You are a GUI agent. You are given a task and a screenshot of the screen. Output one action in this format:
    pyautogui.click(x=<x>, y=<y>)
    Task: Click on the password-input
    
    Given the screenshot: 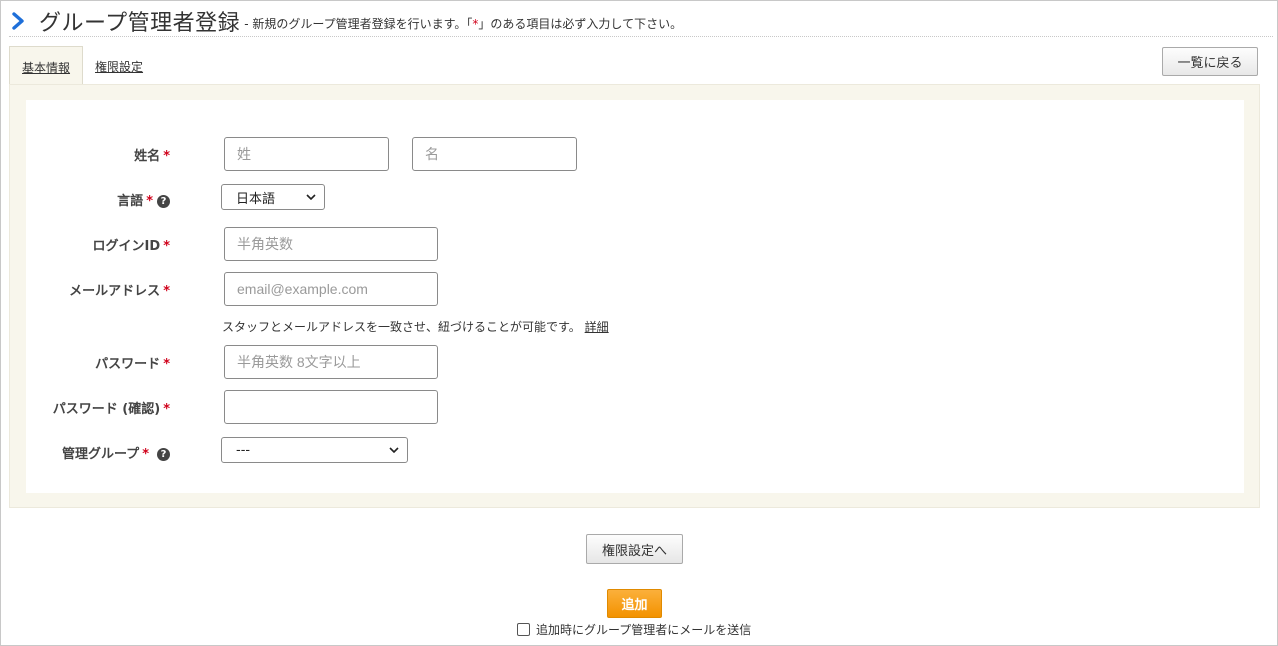 What is the action you would take?
    pyautogui.click(x=331, y=362)
    